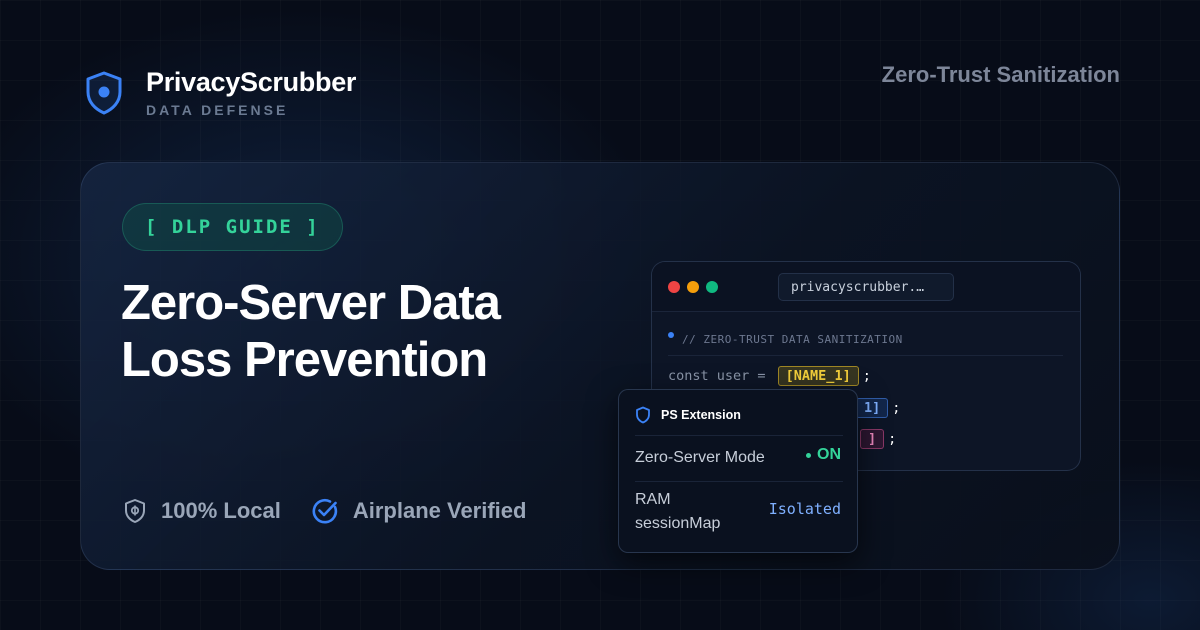 This screenshot has height=630, width=1200. Describe the element at coordinates (700, 457) in the screenshot. I see `zero-server-mode-label: Zero-Server Mode` at that location.